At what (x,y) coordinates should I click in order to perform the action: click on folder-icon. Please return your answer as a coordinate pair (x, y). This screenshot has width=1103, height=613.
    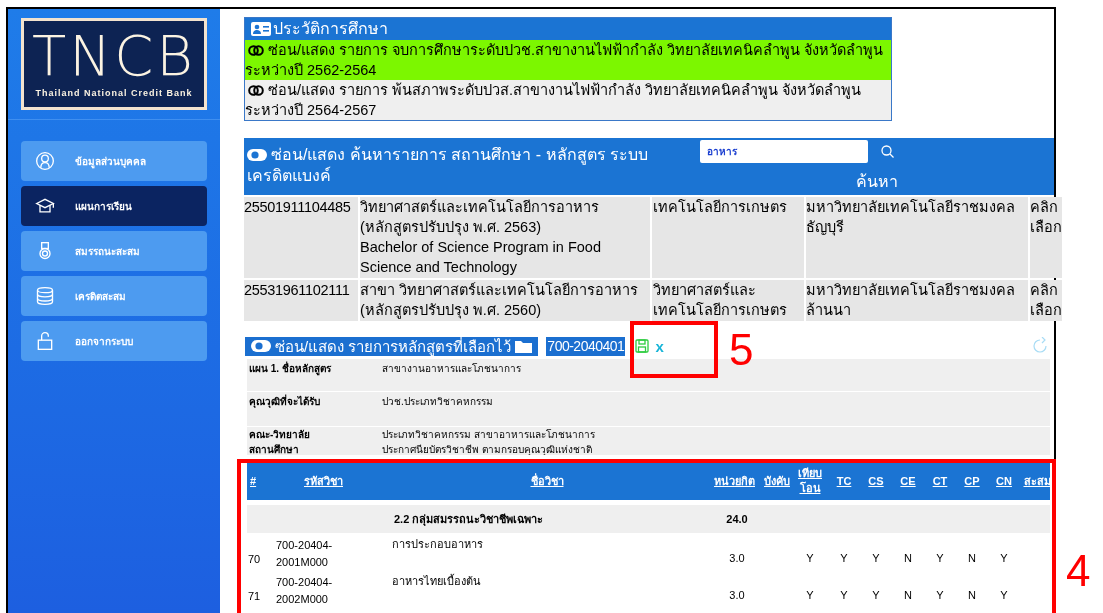
    Looking at the image, I should click on (524, 346).